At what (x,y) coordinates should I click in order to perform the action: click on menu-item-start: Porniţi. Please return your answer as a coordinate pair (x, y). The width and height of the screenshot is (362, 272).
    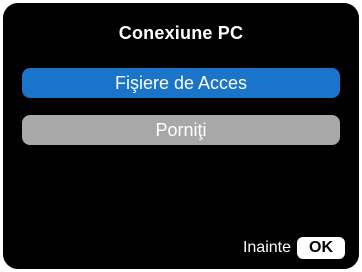
    Looking at the image, I should click on (181, 130).